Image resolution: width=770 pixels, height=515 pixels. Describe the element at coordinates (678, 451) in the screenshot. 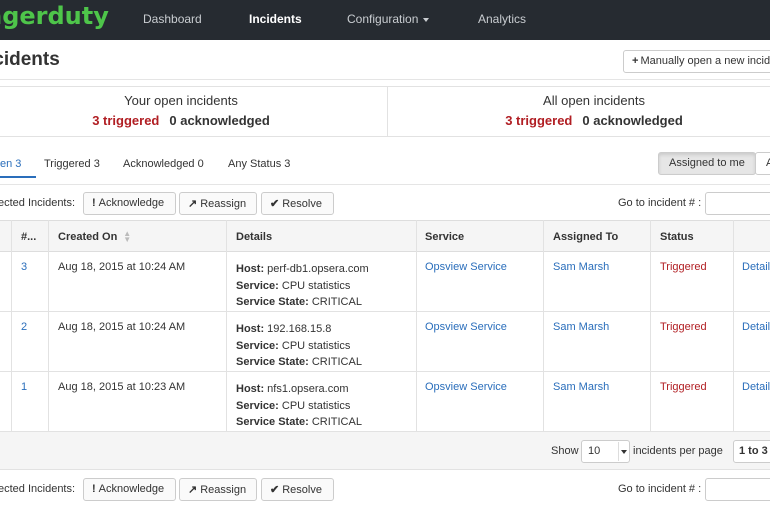

I see `per-page-label: incidents per page` at that location.